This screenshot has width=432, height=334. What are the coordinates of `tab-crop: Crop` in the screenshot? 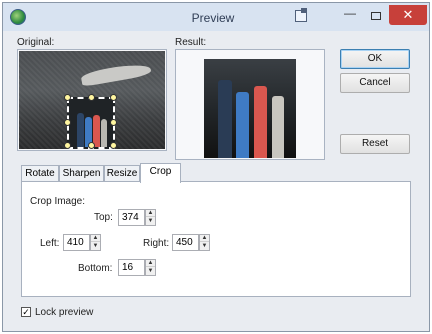 It's located at (160, 173).